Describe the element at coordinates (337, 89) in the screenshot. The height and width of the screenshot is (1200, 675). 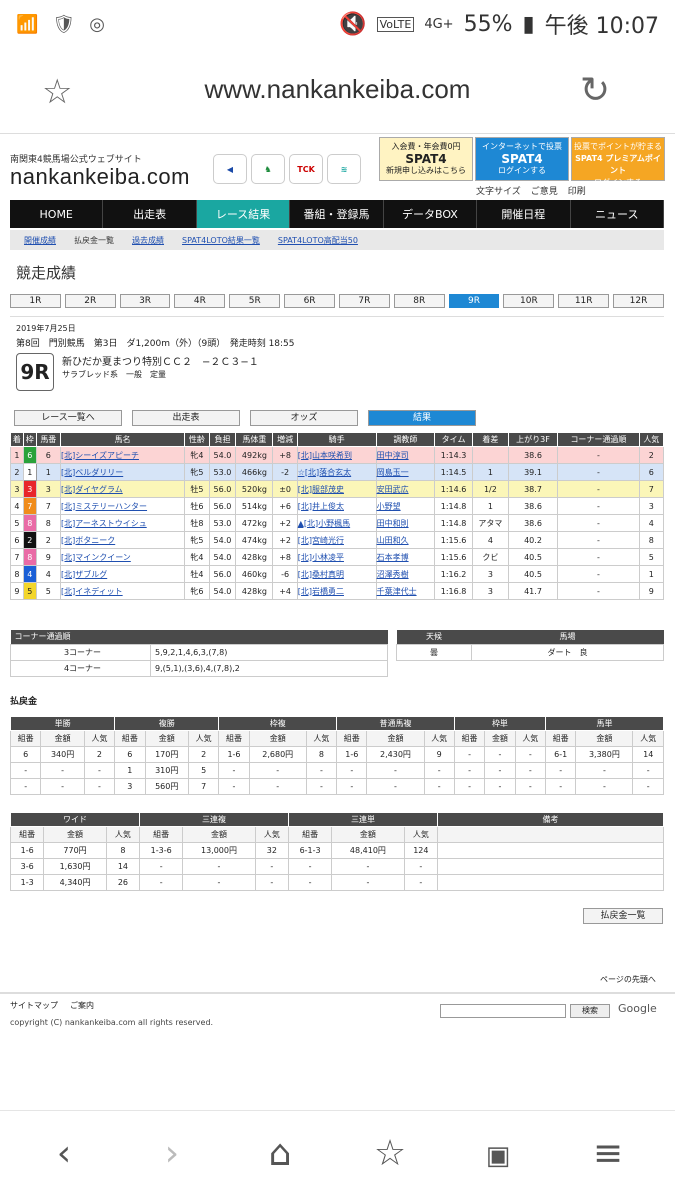
I see `url-field: www.nankankeiba.com` at that location.